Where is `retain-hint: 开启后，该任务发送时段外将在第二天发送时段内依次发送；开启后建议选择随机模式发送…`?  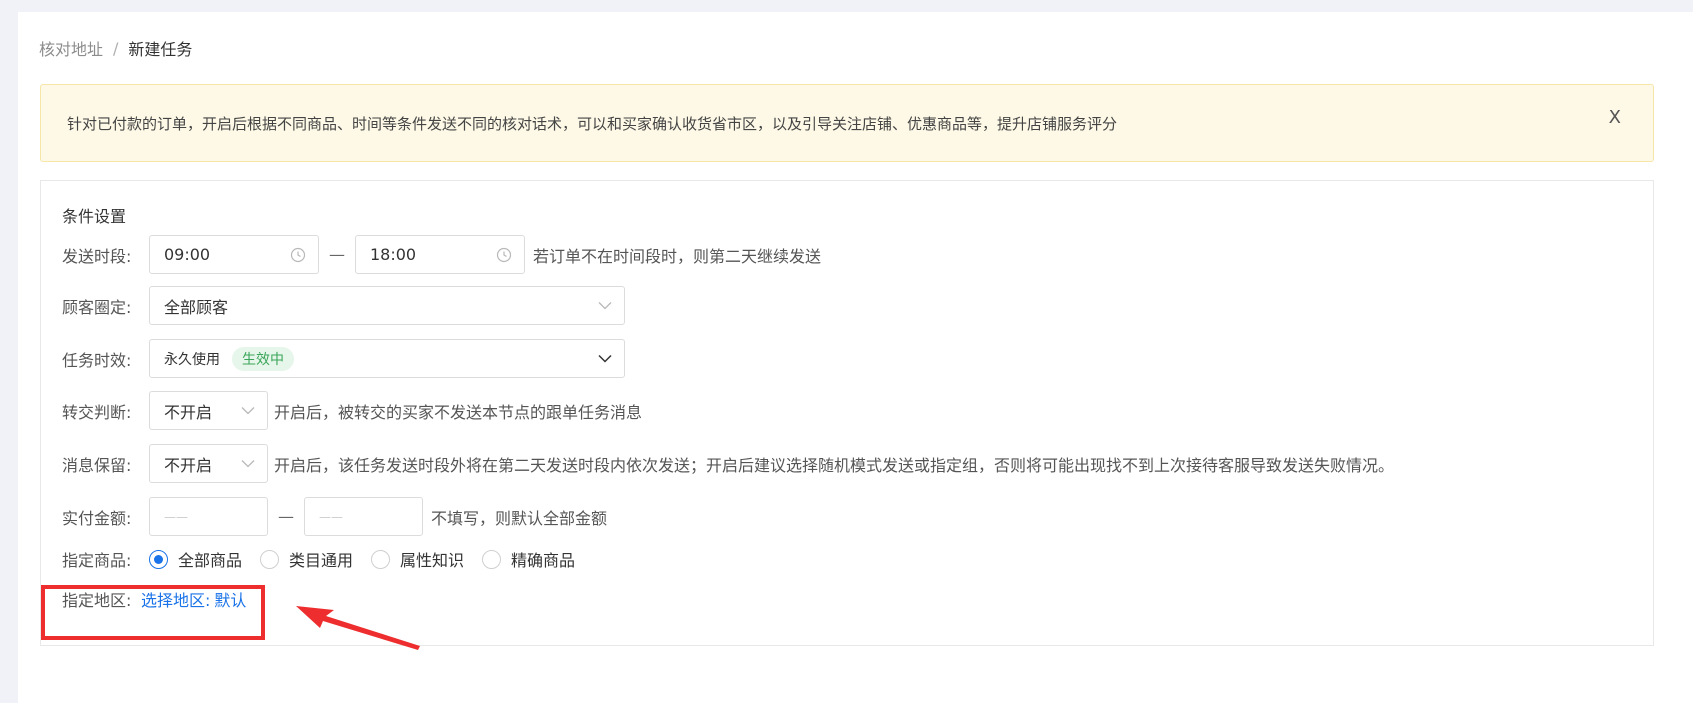
retain-hint: 开启后，该任务发送时段外将在第二天发送时段内依次发送；开启后建议选择随机模式发送… is located at coordinates (834, 465).